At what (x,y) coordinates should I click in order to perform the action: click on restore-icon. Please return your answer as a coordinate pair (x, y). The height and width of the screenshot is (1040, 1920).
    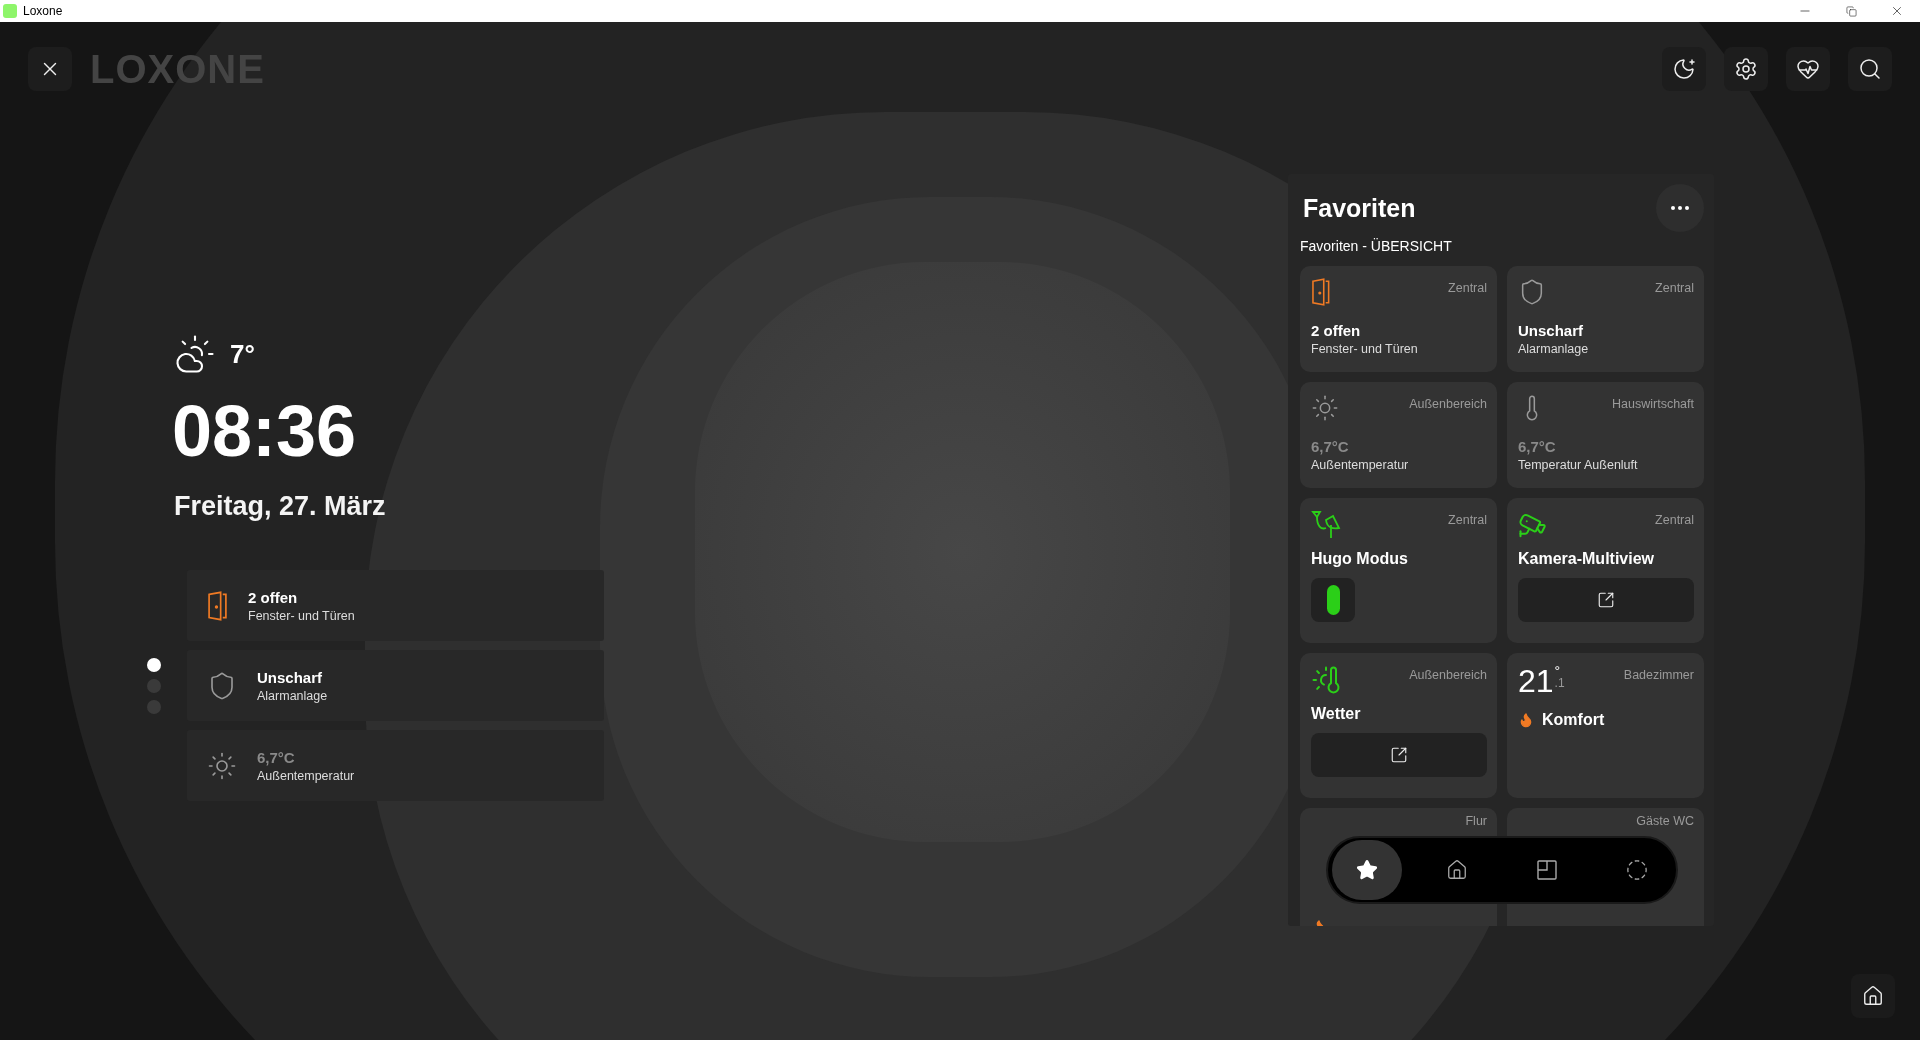
    Looking at the image, I should click on (1851, 11).